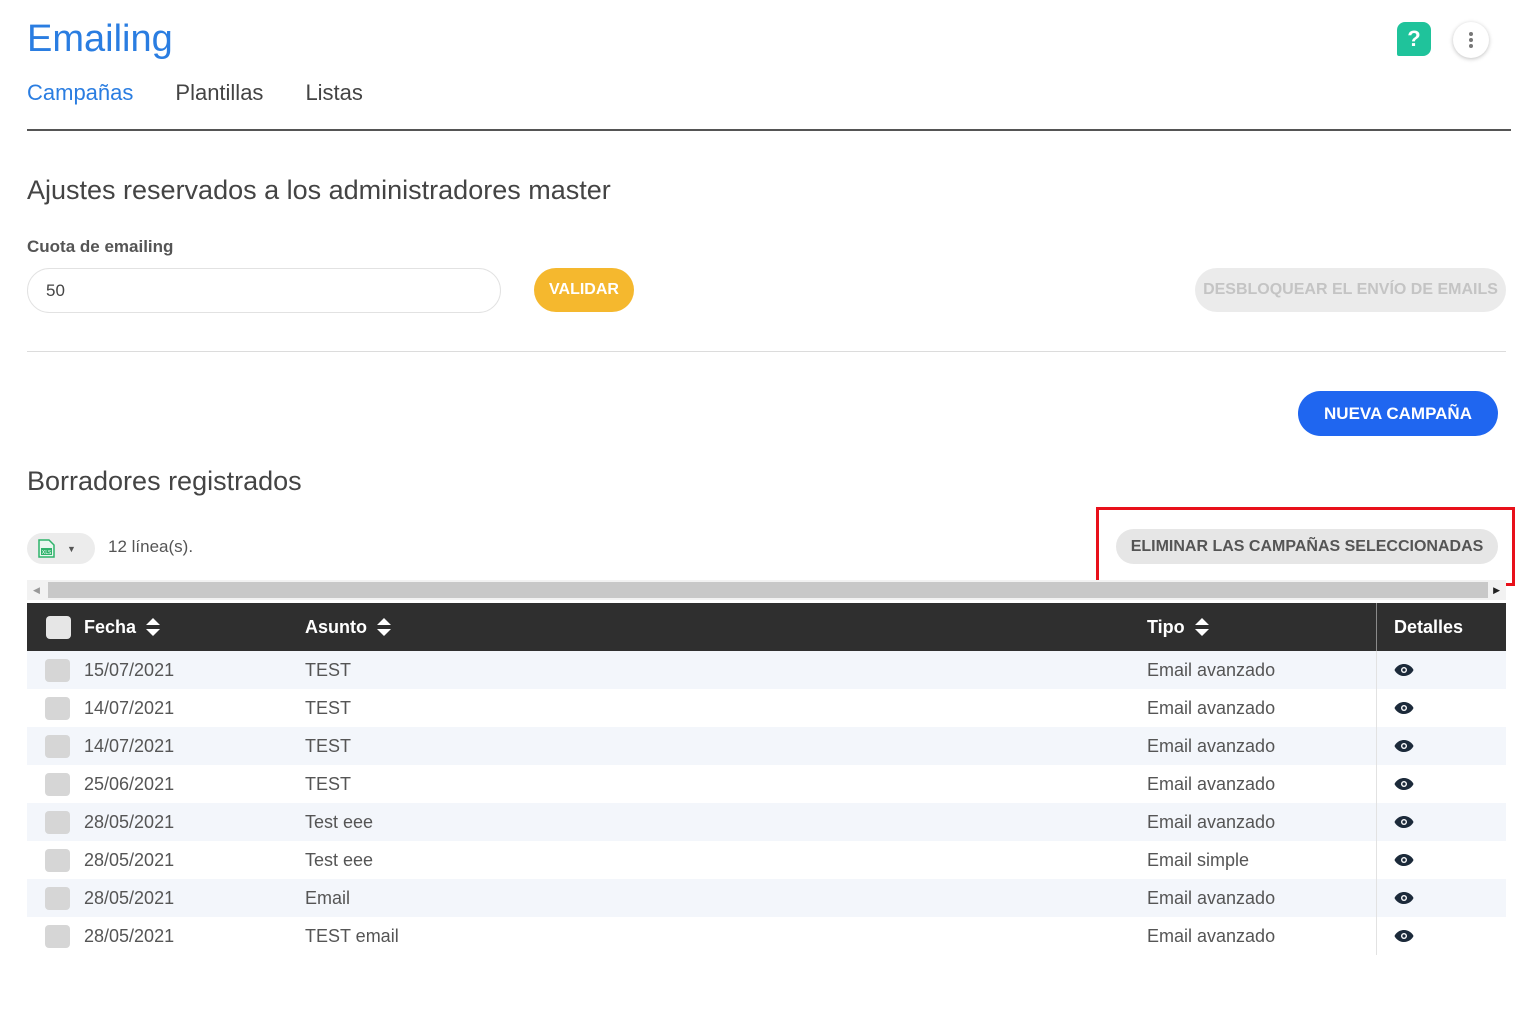  Describe the element at coordinates (1305, 546) in the screenshot. I see `highlight-box` at that location.